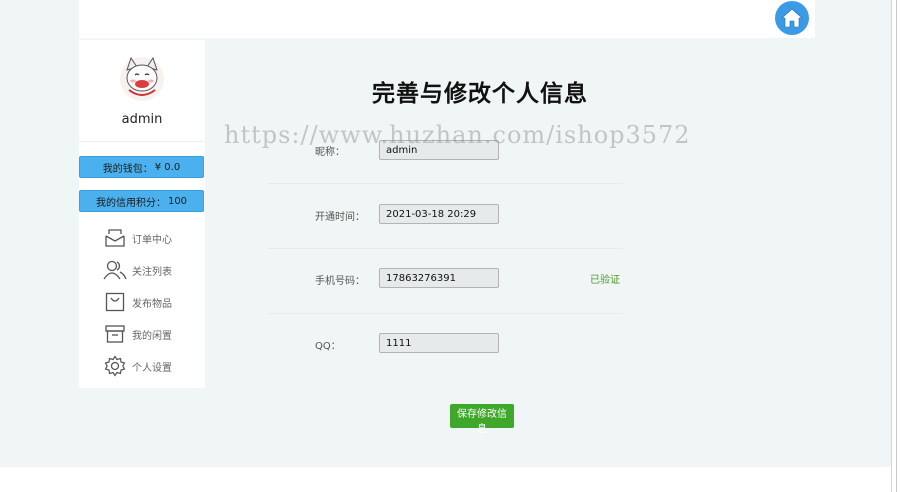 The image size is (900, 492). What do you see at coordinates (142, 119) in the screenshot?
I see `username: admin` at bounding box center [142, 119].